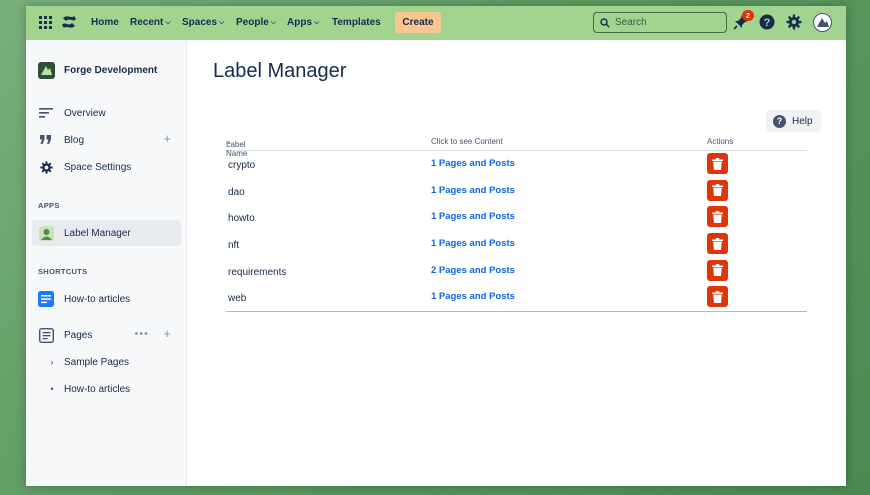  What do you see at coordinates (516, 297) in the screenshot?
I see `table-row: web 1 Pages and Posts` at bounding box center [516, 297].